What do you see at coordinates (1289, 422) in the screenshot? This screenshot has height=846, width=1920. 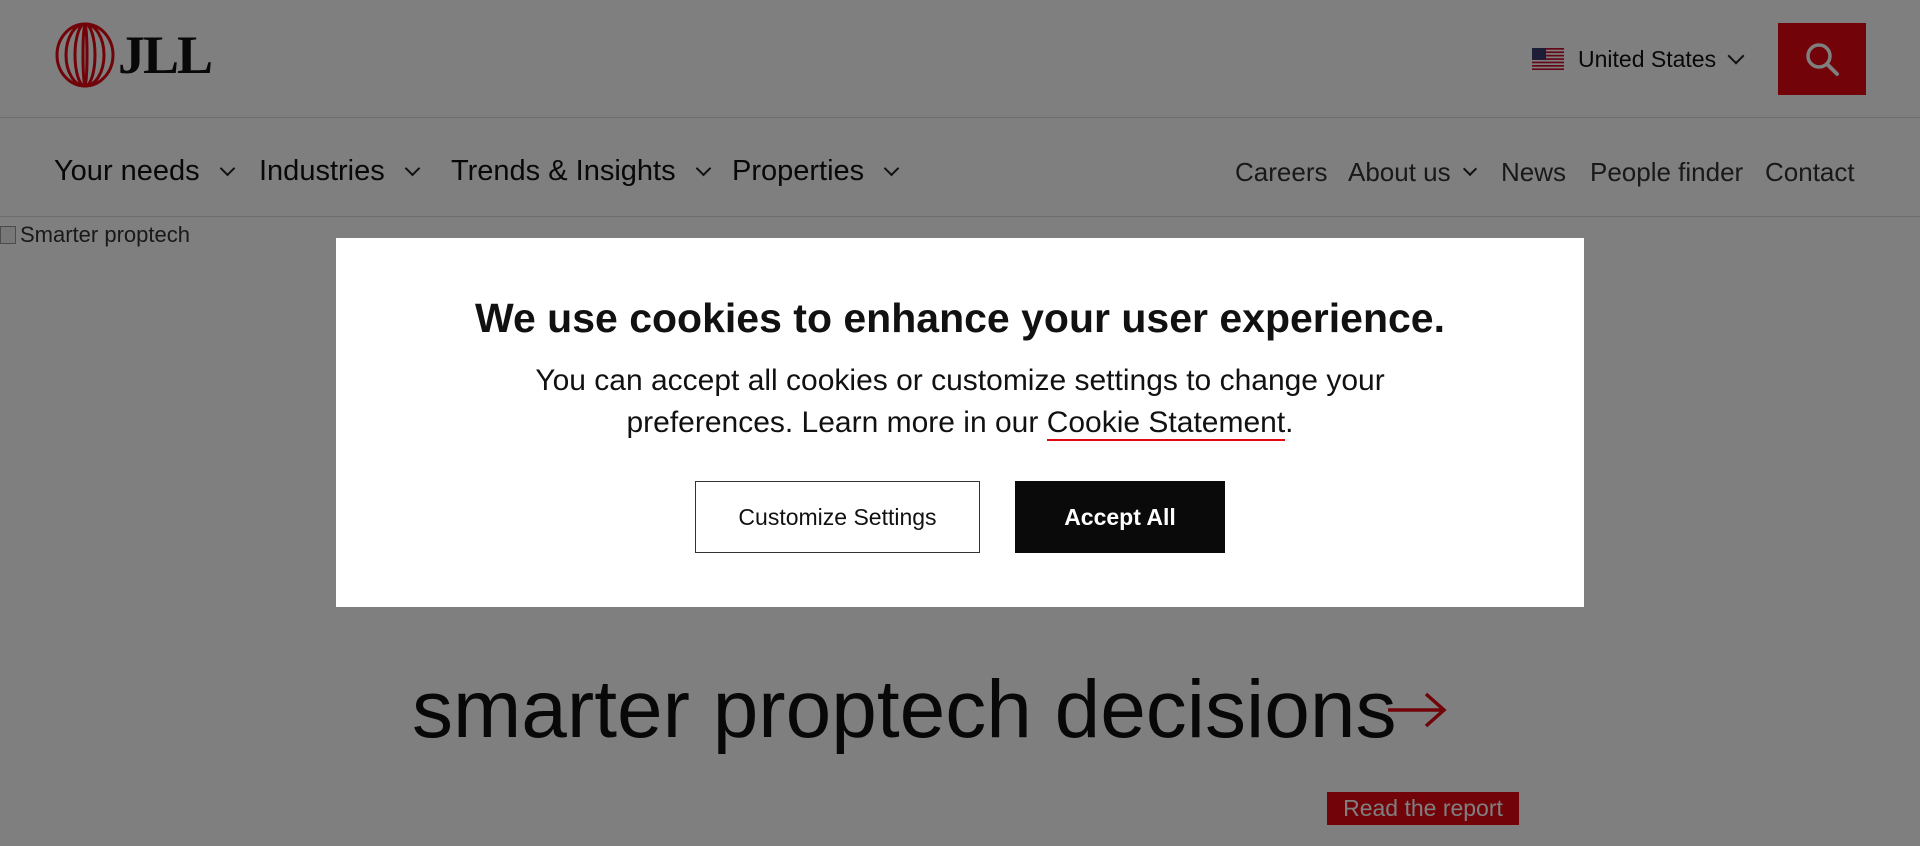 I see `cookie-body-suffix: .` at bounding box center [1289, 422].